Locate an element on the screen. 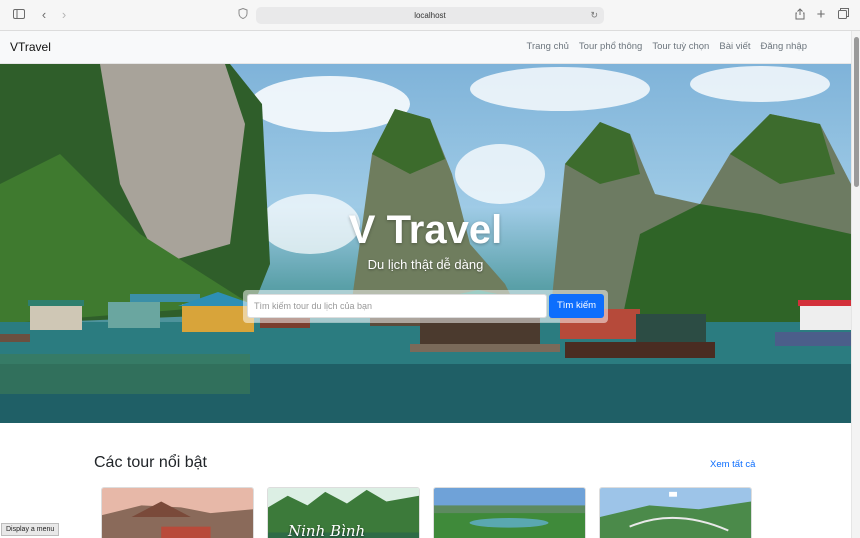 The image size is (860, 538). tour-card-label: Ninh Bình is located at coordinates (327, 530).